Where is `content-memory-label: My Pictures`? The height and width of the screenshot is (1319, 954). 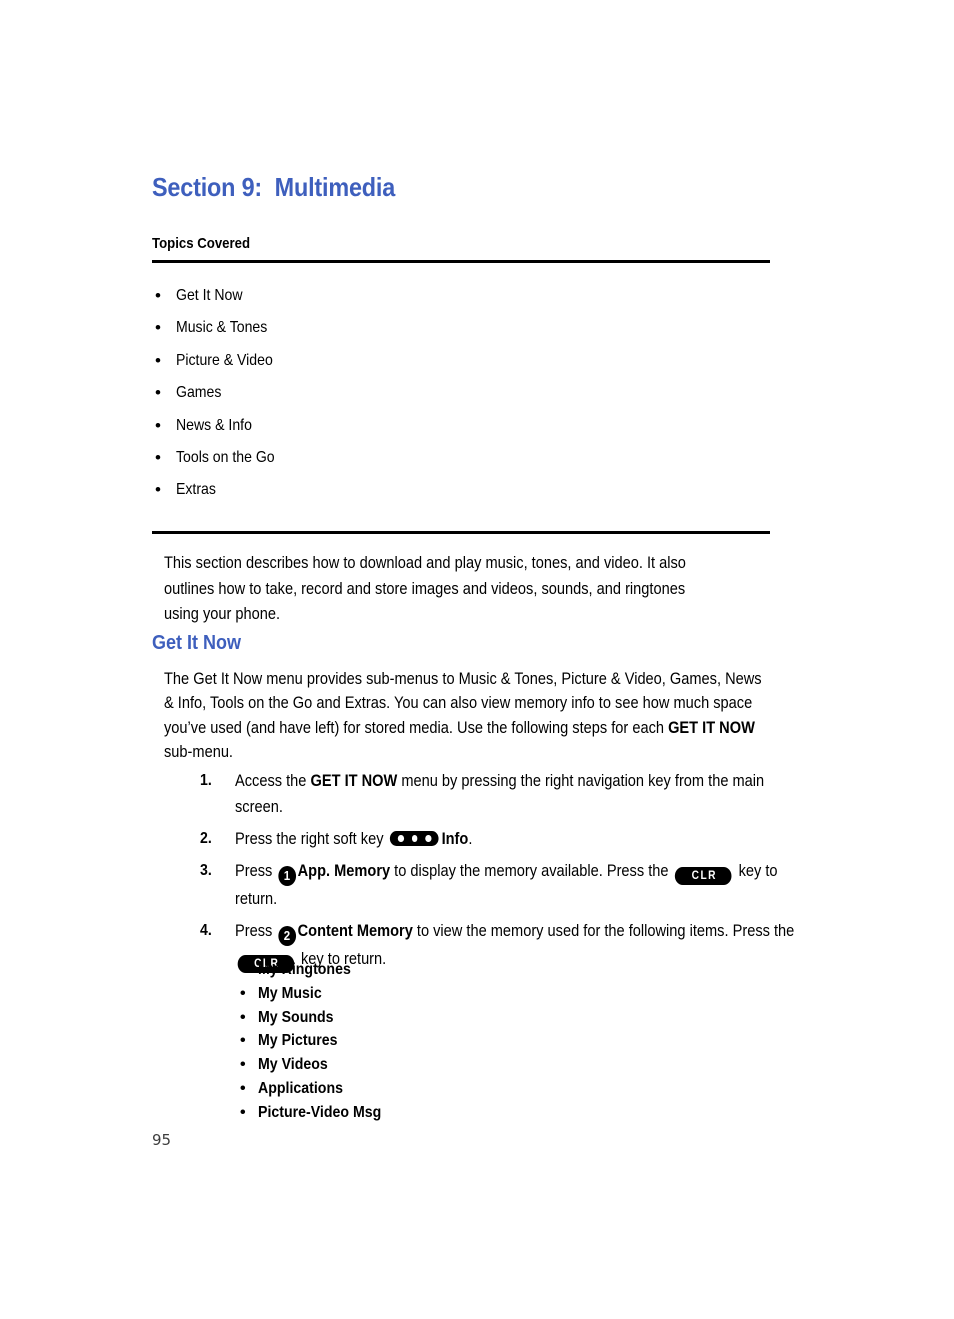 content-memory-label: My Pictures is located at coordinates (298, 1041).